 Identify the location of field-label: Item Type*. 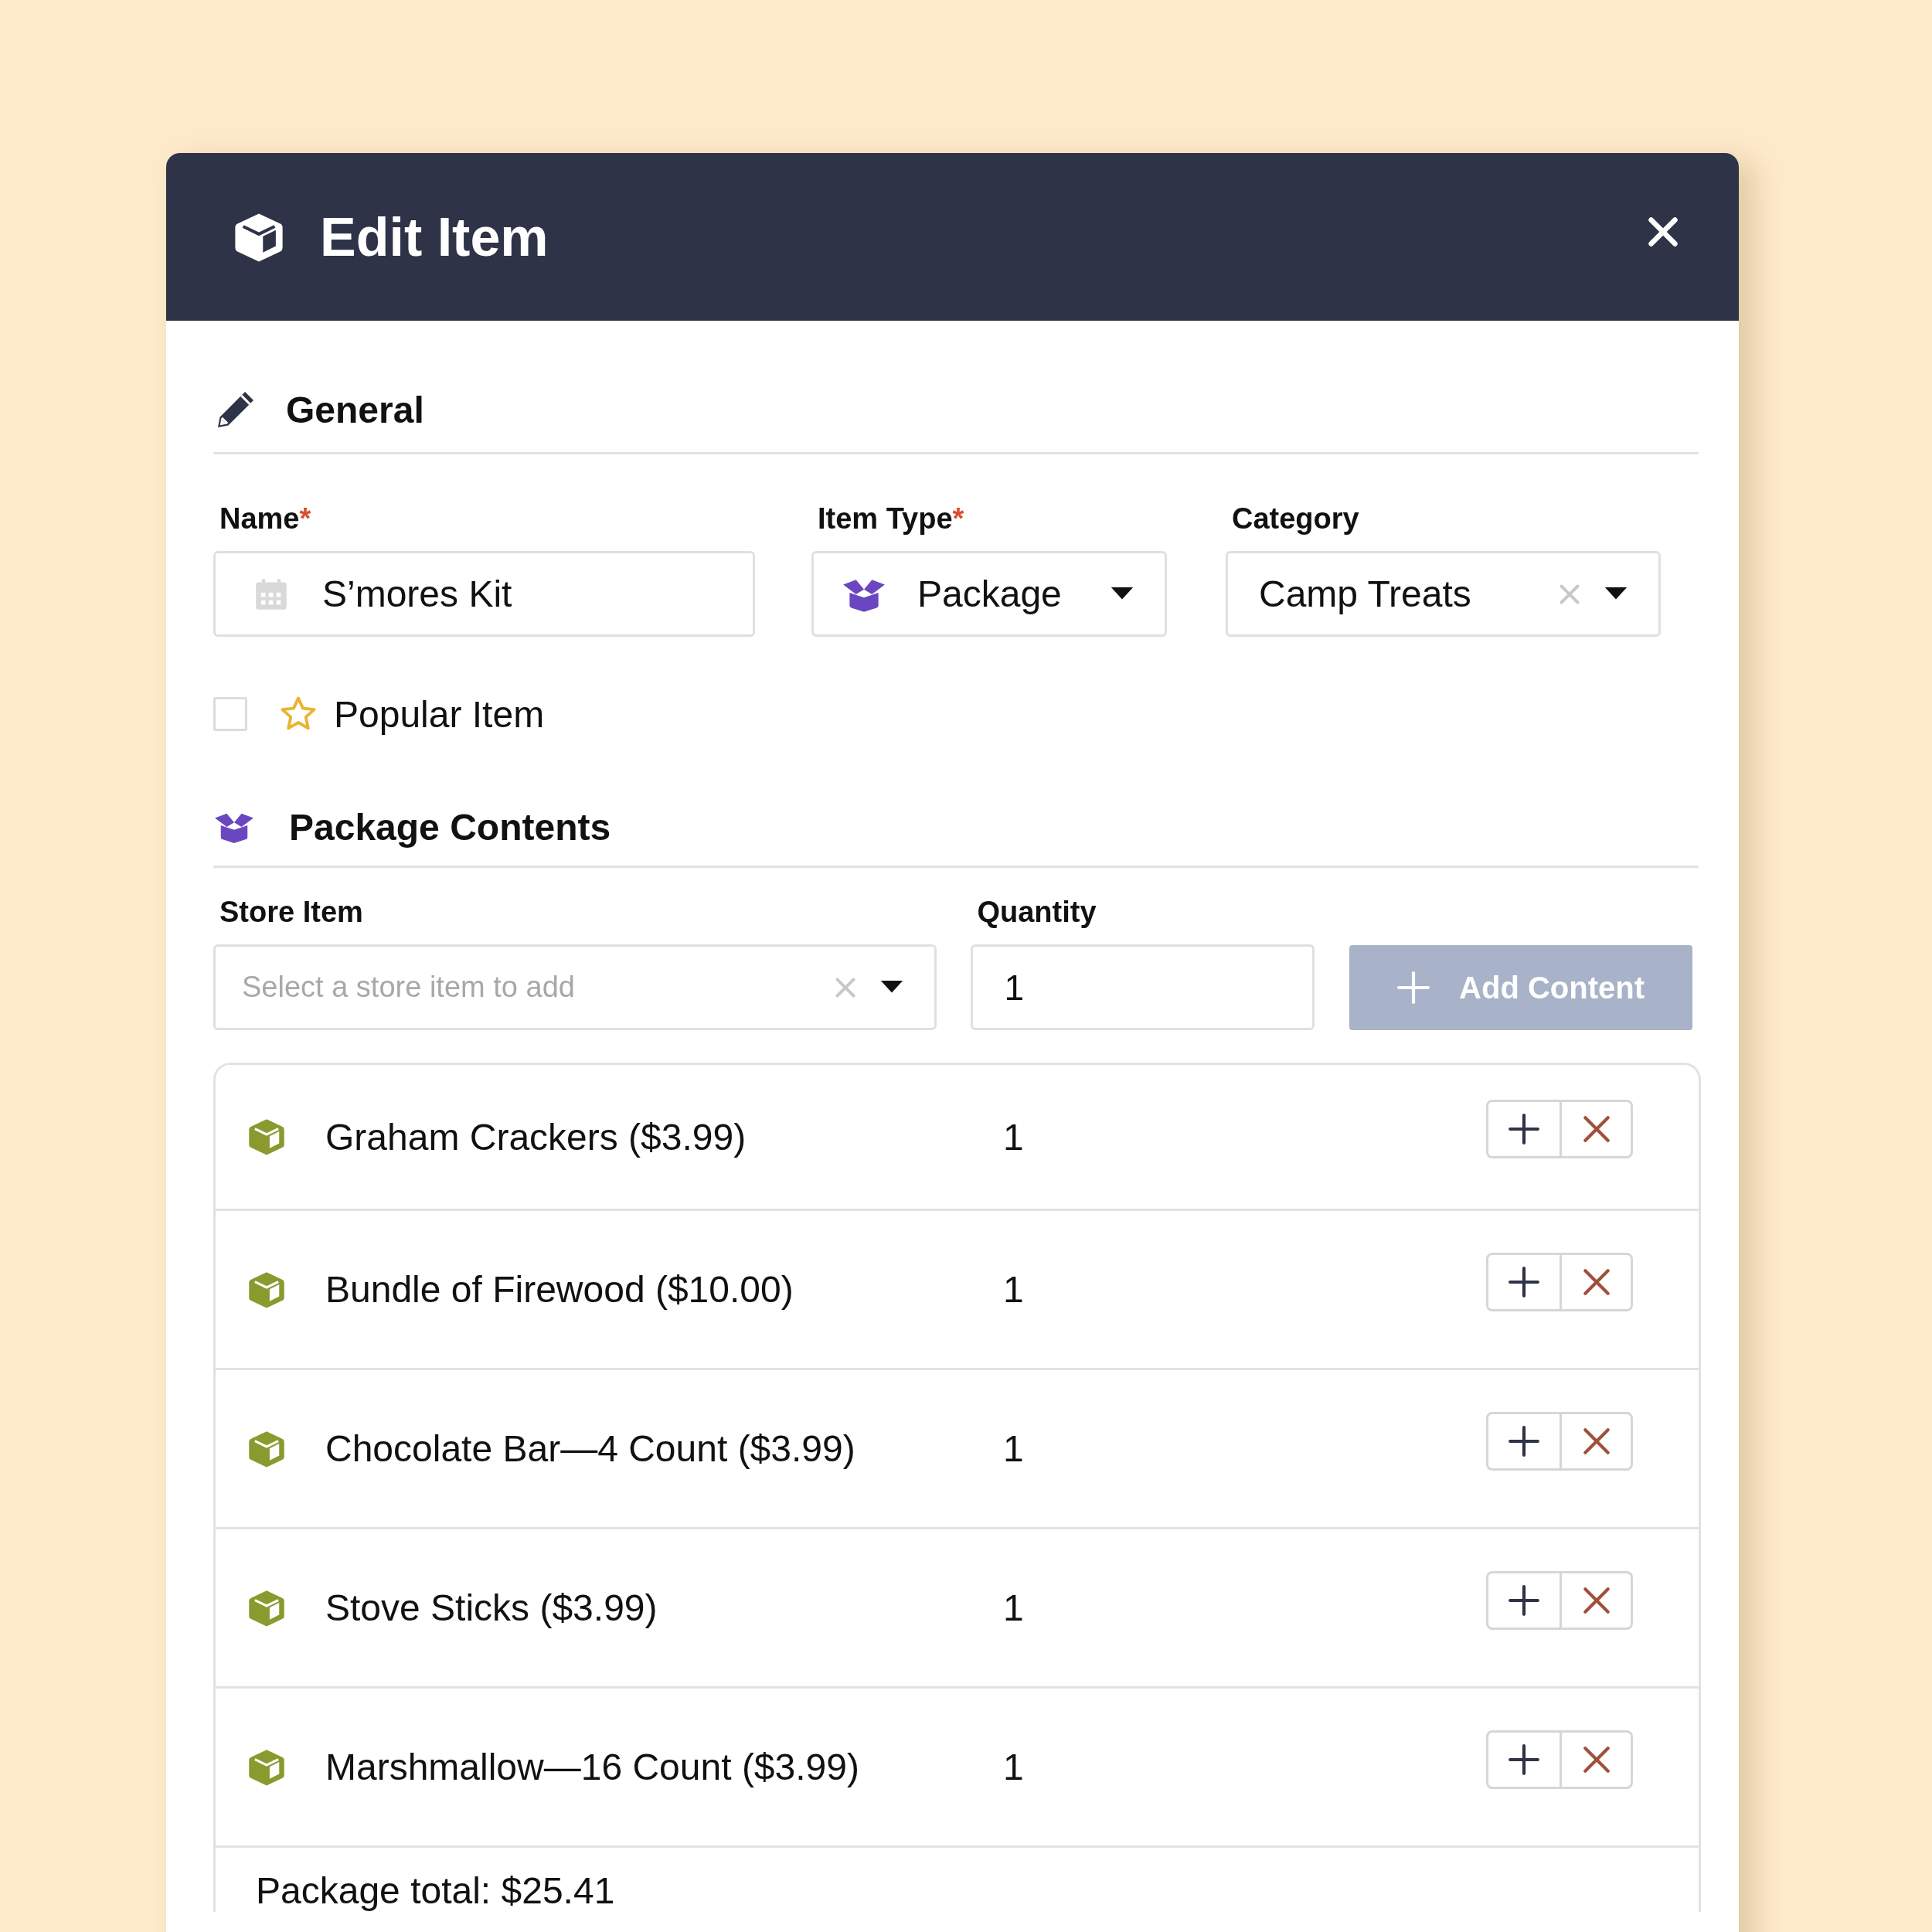
(892, 519).